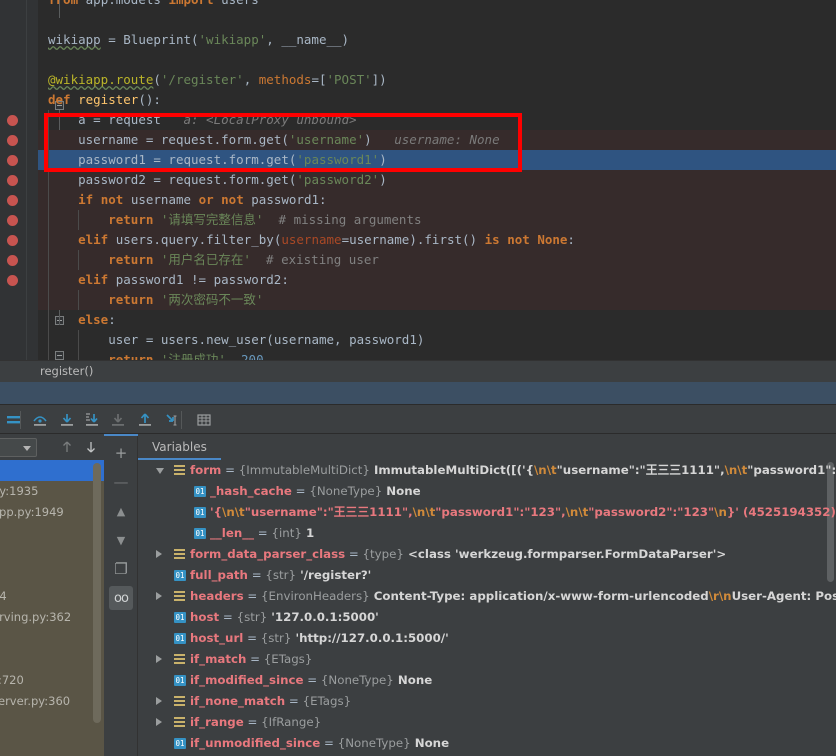 This screenshot has height=756, width=836. I want to click on variable-row: 01 _hash_cache = {NoneType} None, so click(487, 491).